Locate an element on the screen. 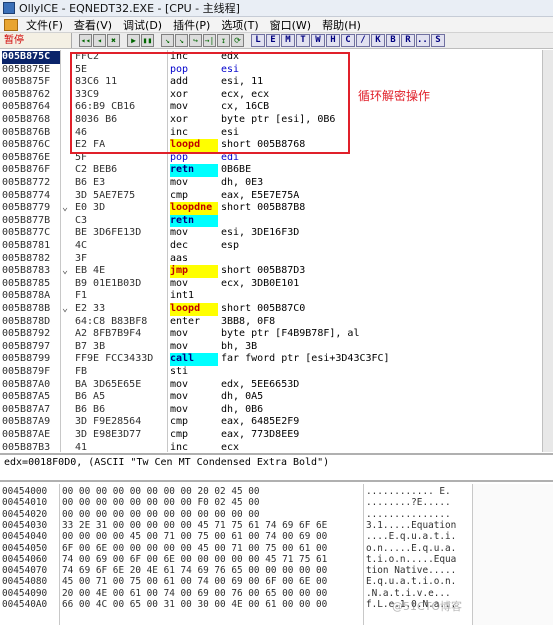  disasm-address: 005B877B is located at coordinates (26, 220).